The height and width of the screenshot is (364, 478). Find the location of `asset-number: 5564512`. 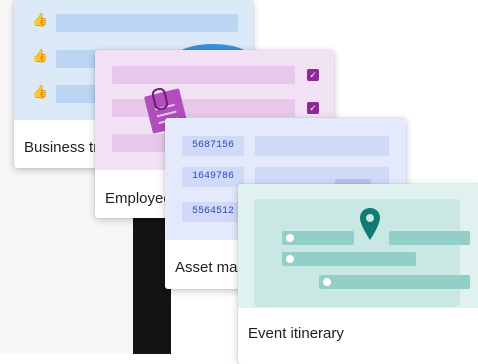

asset-number: 5564512 is located at coordinates (213, 212).